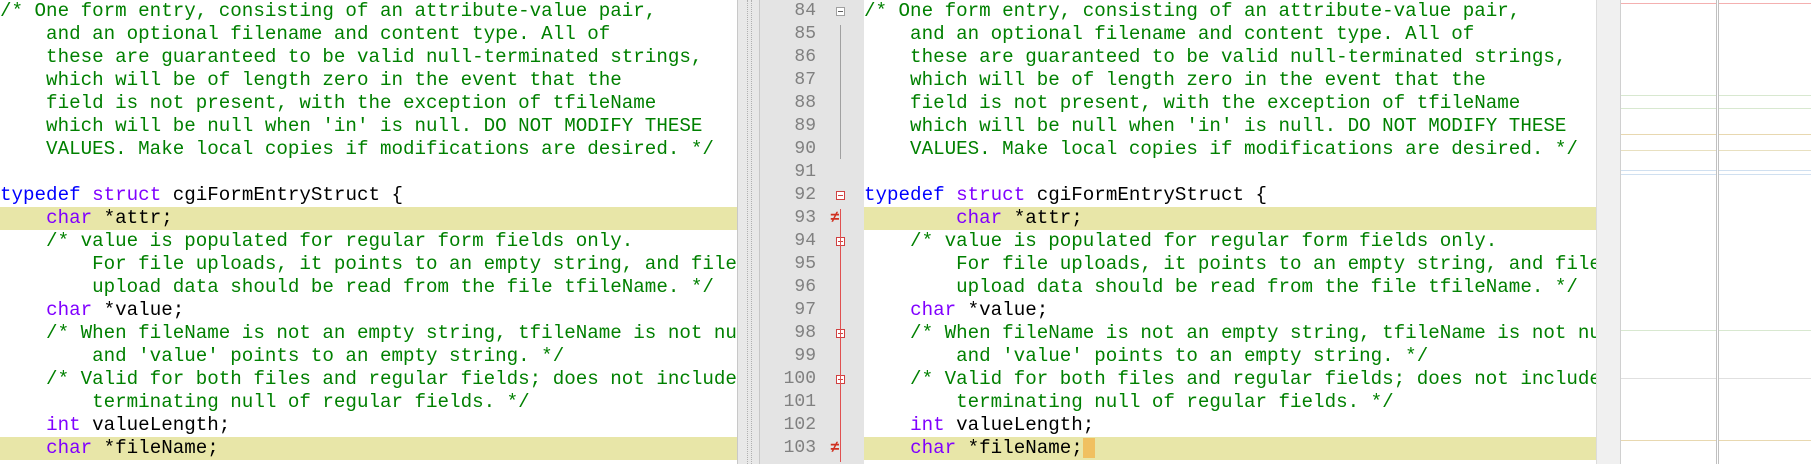 The height and width of the screenshot is (464, 1811). I want to click on line-number: 95, so click(805, 264).